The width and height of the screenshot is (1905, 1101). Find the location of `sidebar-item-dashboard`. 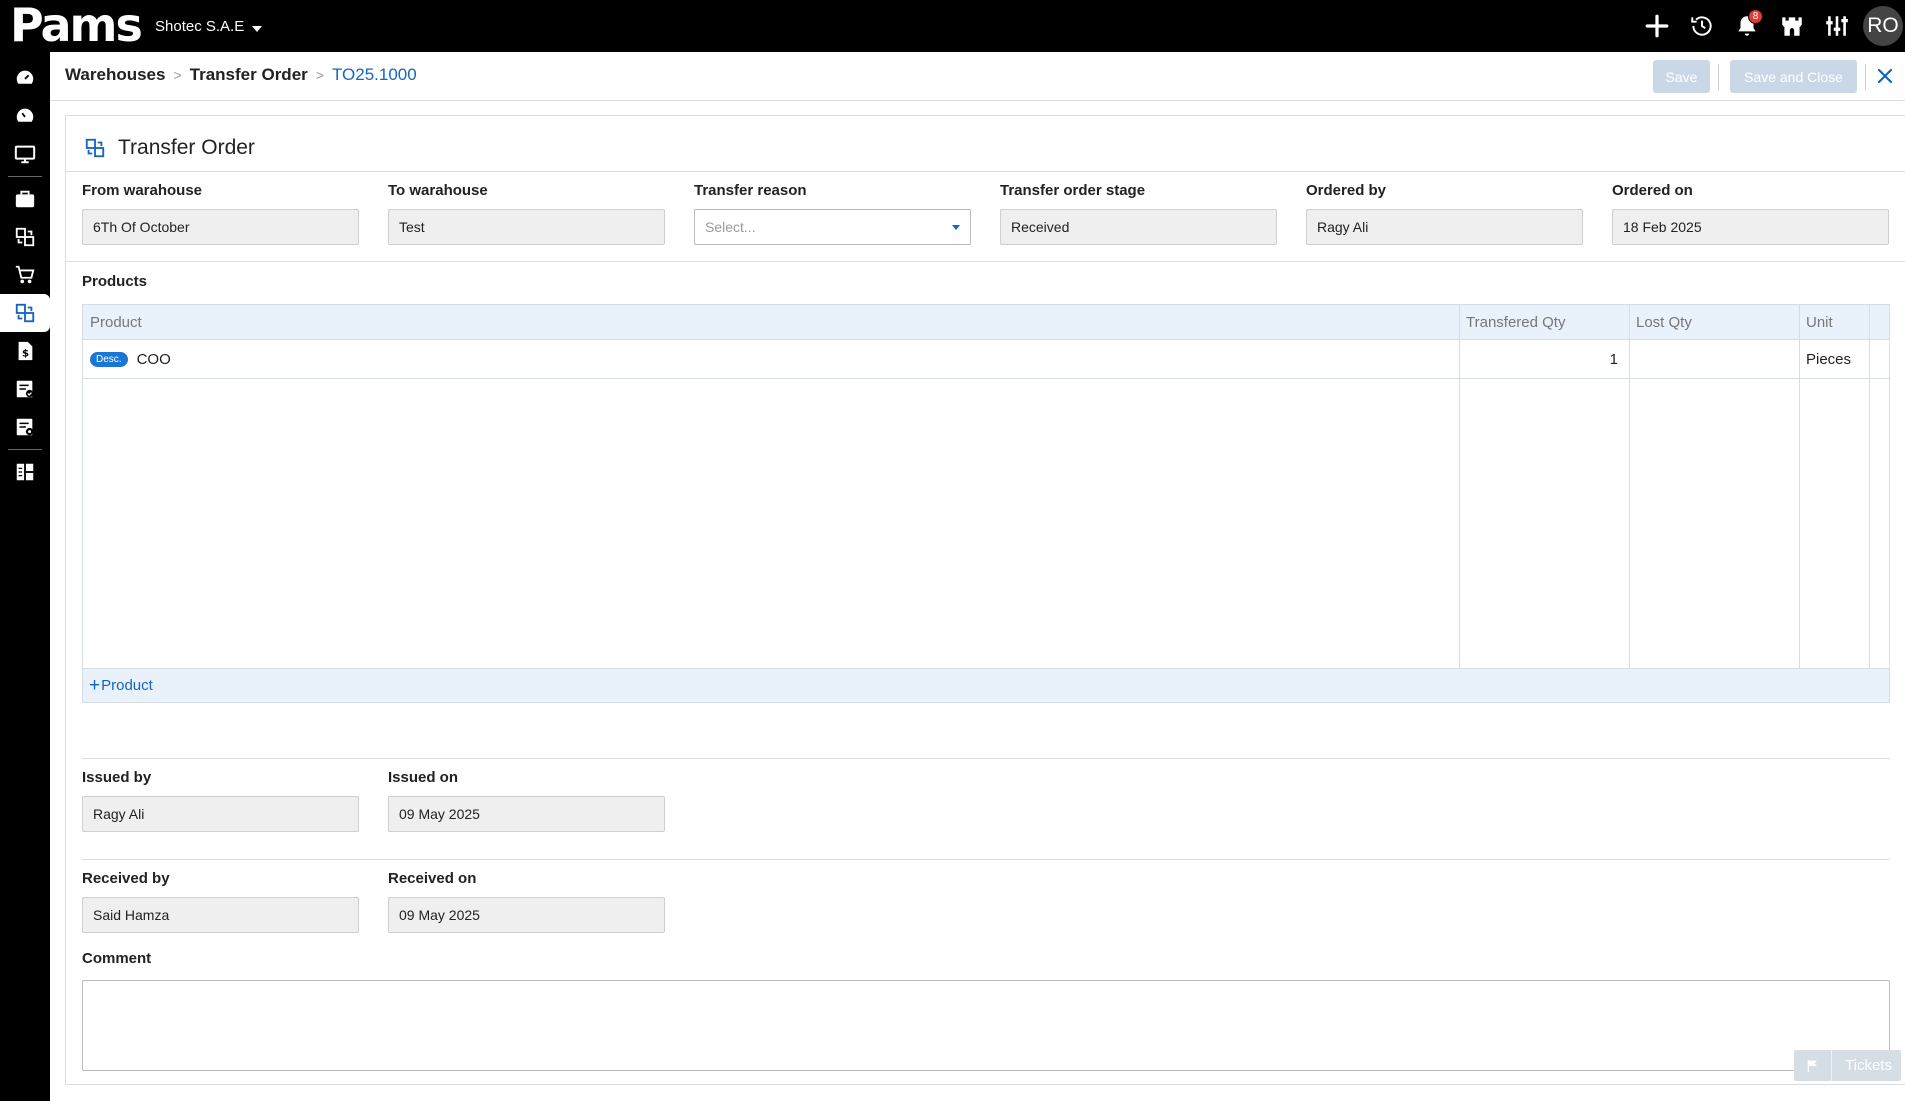

sidebar-item-dashboard is located at coordinates (25, 78).